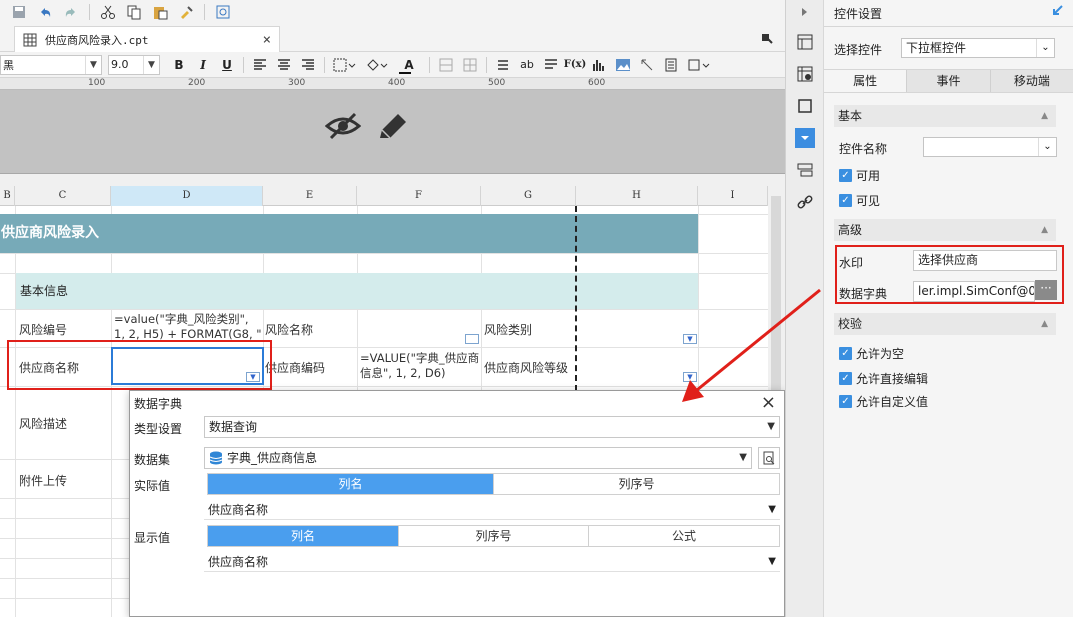  Describe the element at coordinates (187, 196) in the screenshot. I see `column-header-d: D` at that location.